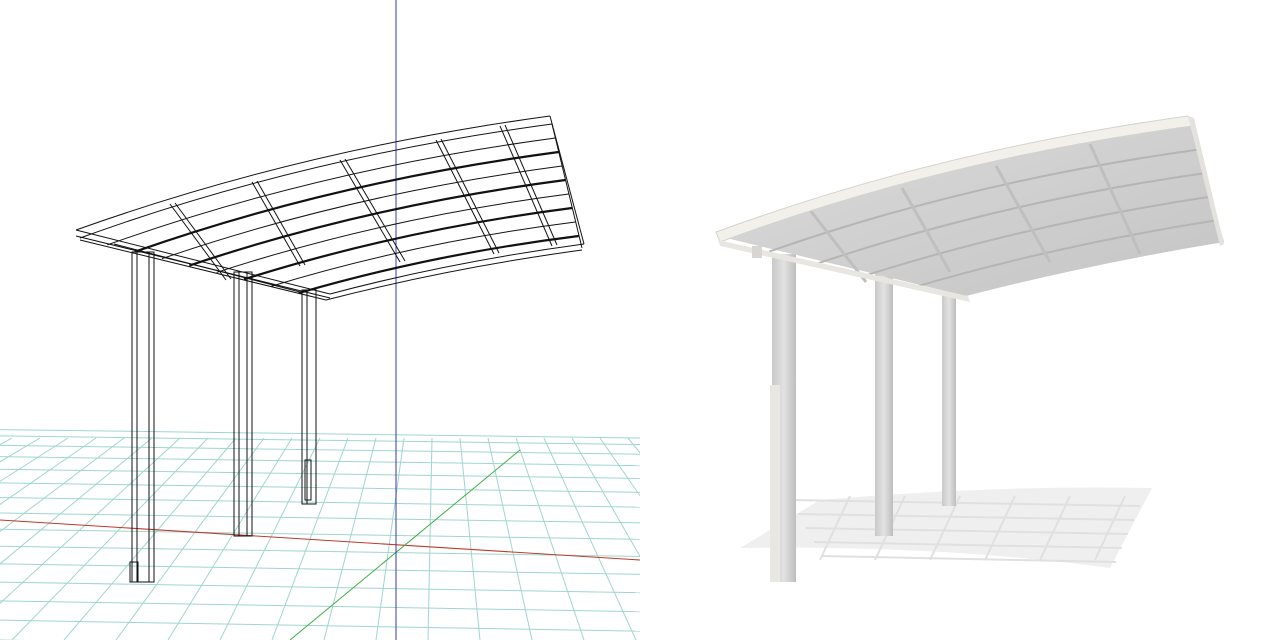 Image resolution: width=1280 pixels, height=640 pixels. Describe the element at coordinates (309, 397) in the screenshot. I see `post-rear` at that location.